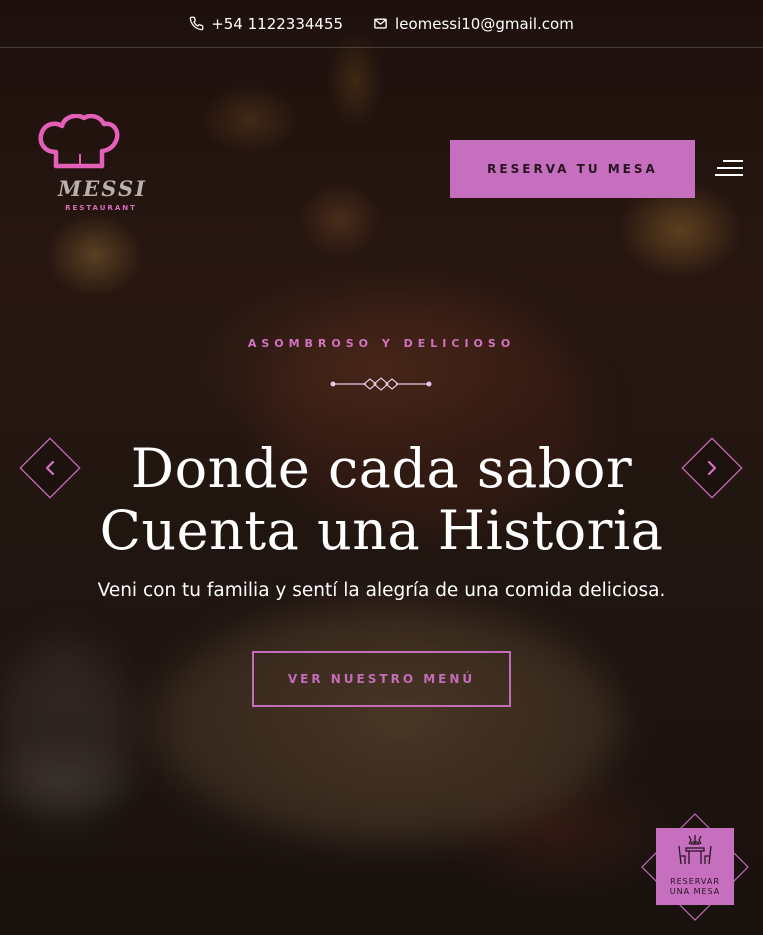 This screenshot has width=763, height=935. Describe the element at coordinates (695, 881) in the screenshot. I see `floating-label-line-1: RESERVAR` at that location.